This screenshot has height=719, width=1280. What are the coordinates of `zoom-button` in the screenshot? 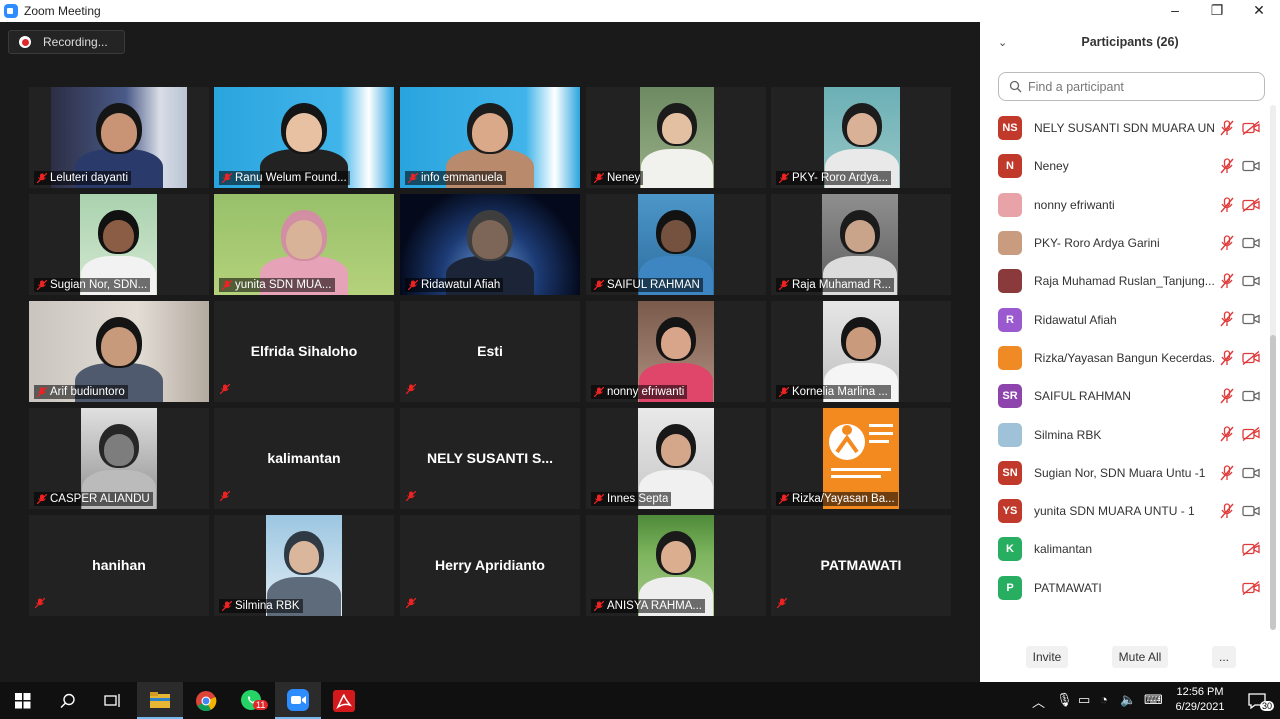 It's located at (298, 700).